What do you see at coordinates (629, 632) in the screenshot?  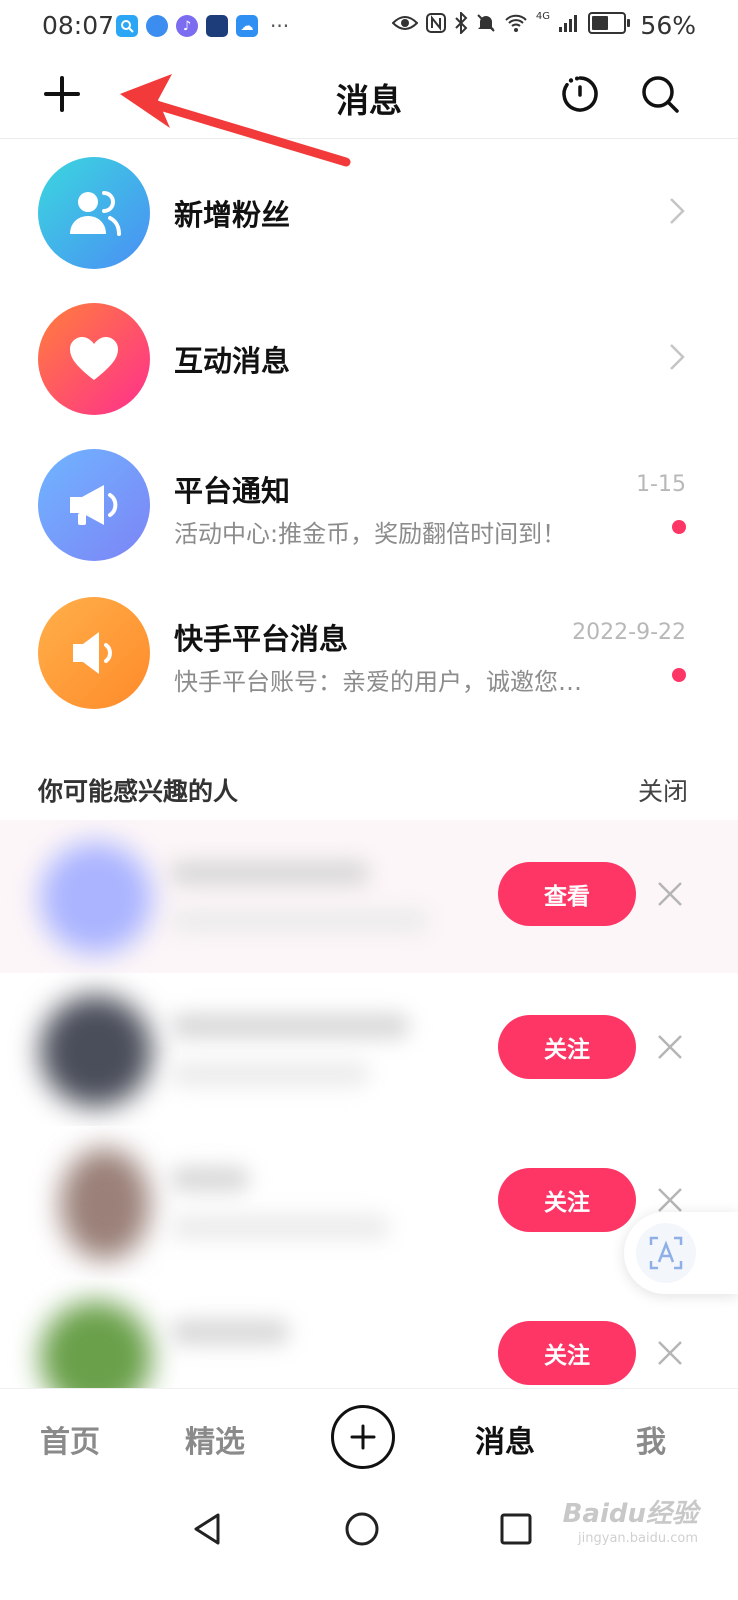 I see `message-date: 2022-9-22` at bounding box center [629, 632].